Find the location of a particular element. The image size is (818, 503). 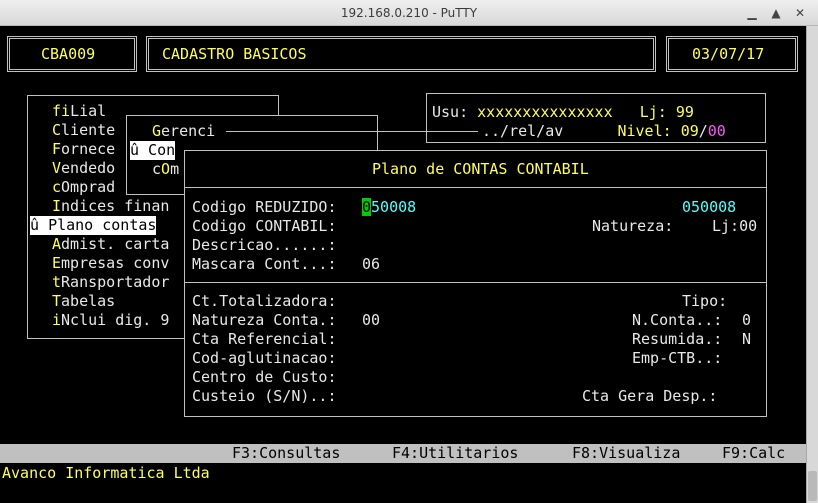

fkey-f4-utilitarios: F4:Utilitarios is located at coordinates (455, 453).